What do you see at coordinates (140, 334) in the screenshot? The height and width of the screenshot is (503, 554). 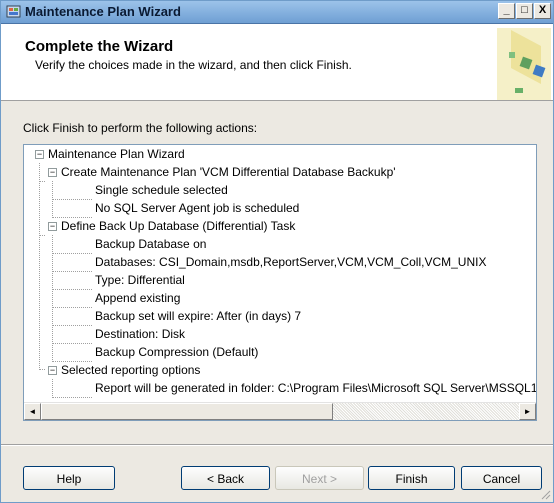 I see `tree-node-destination: Destination: Disk` at bounding box center [140, 334].